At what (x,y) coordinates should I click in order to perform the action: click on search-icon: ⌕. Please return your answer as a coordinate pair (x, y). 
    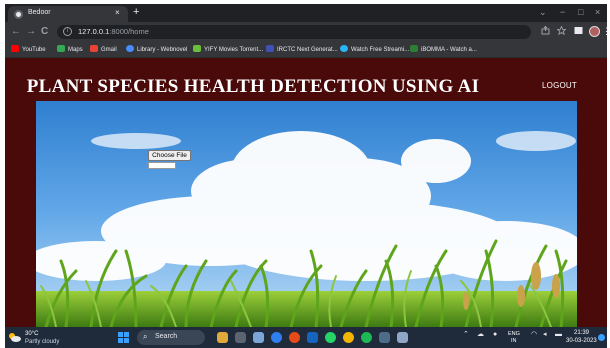
    Looking at the image, I should click on (145, 336).